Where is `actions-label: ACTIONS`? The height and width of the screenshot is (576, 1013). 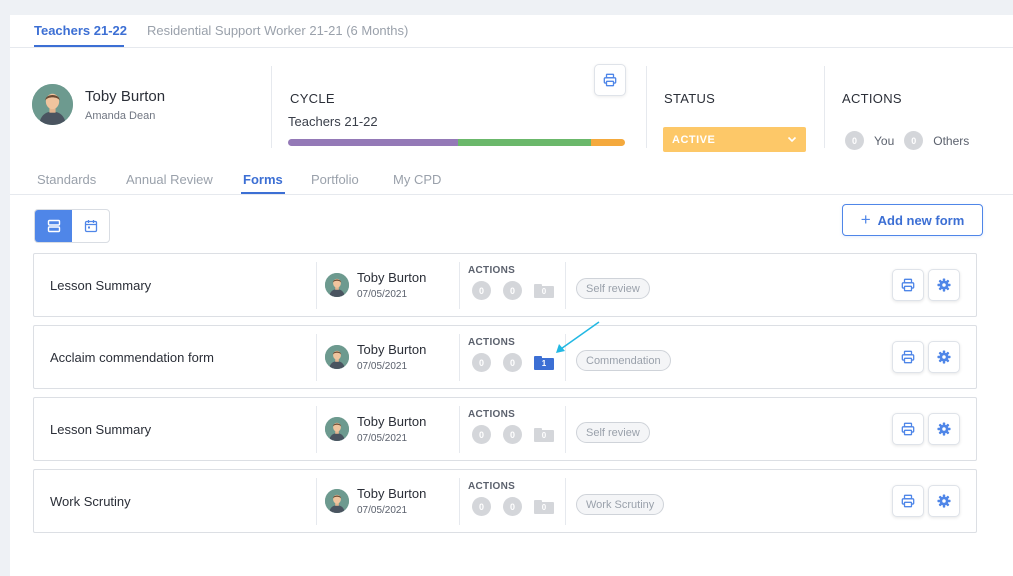
actions-label: ACTIONS is located at coordinates (872, 98).